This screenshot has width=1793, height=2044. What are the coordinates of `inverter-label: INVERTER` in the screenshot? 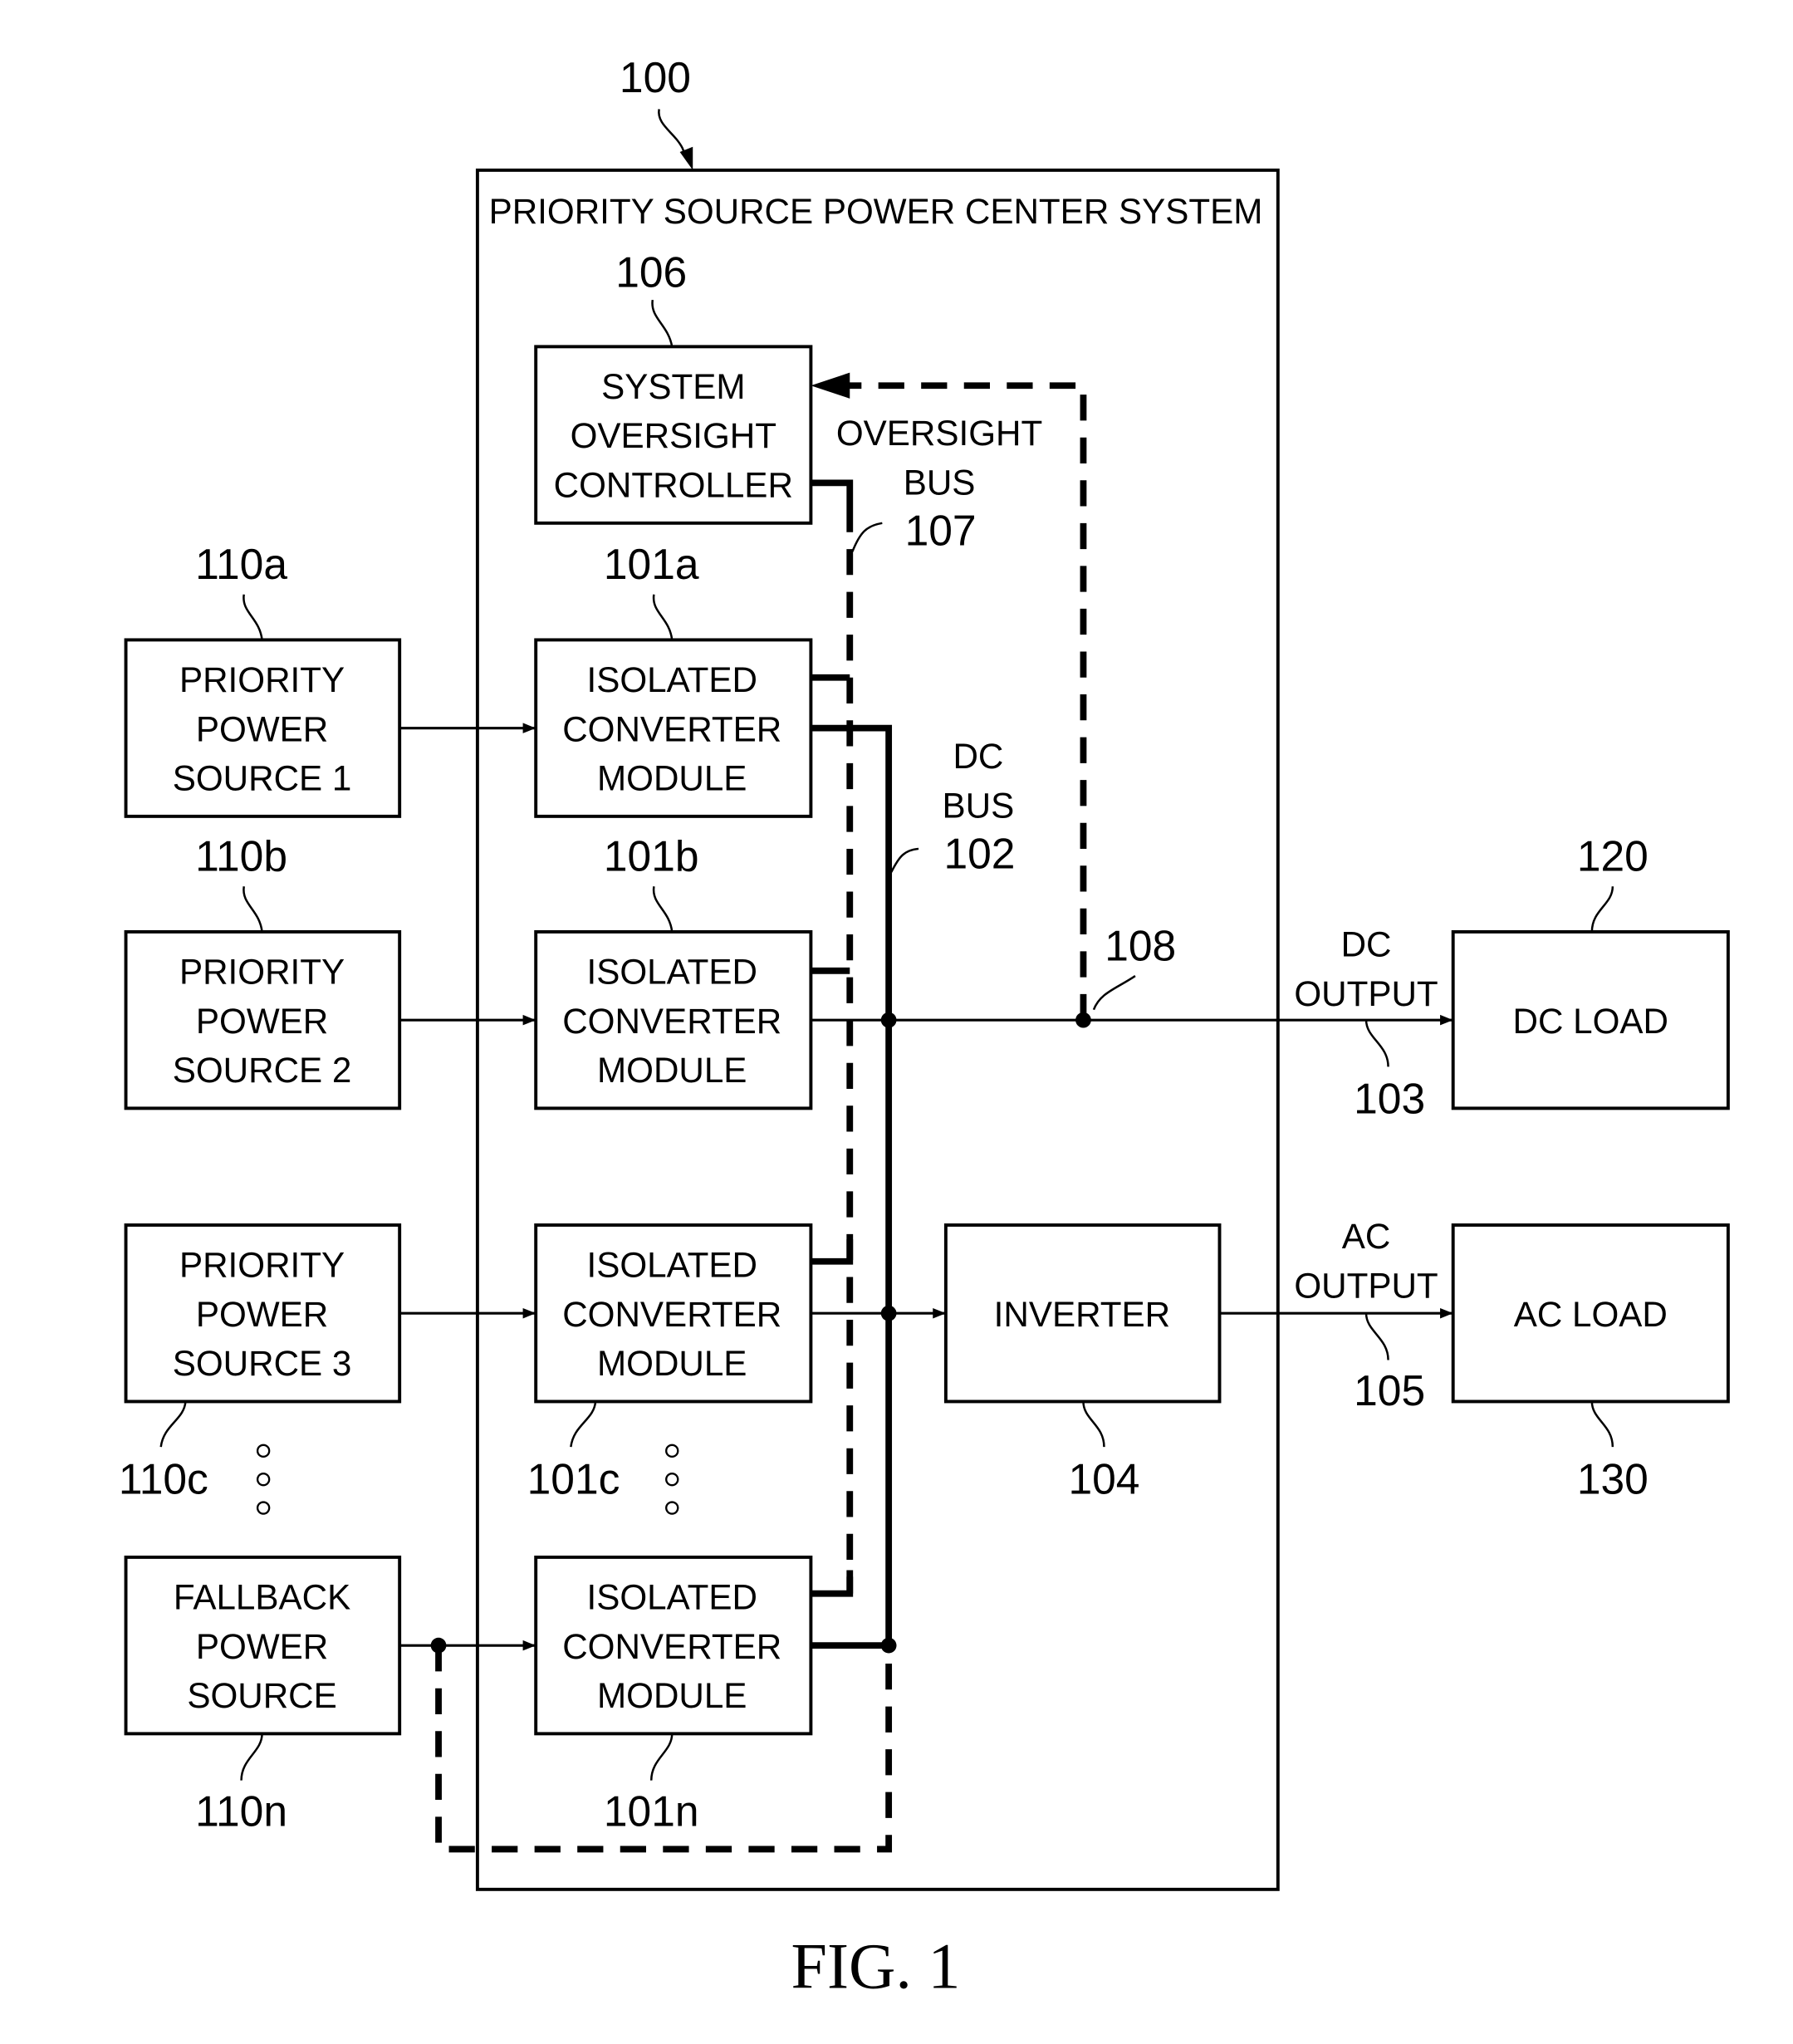 It's located at (1082, 1314).